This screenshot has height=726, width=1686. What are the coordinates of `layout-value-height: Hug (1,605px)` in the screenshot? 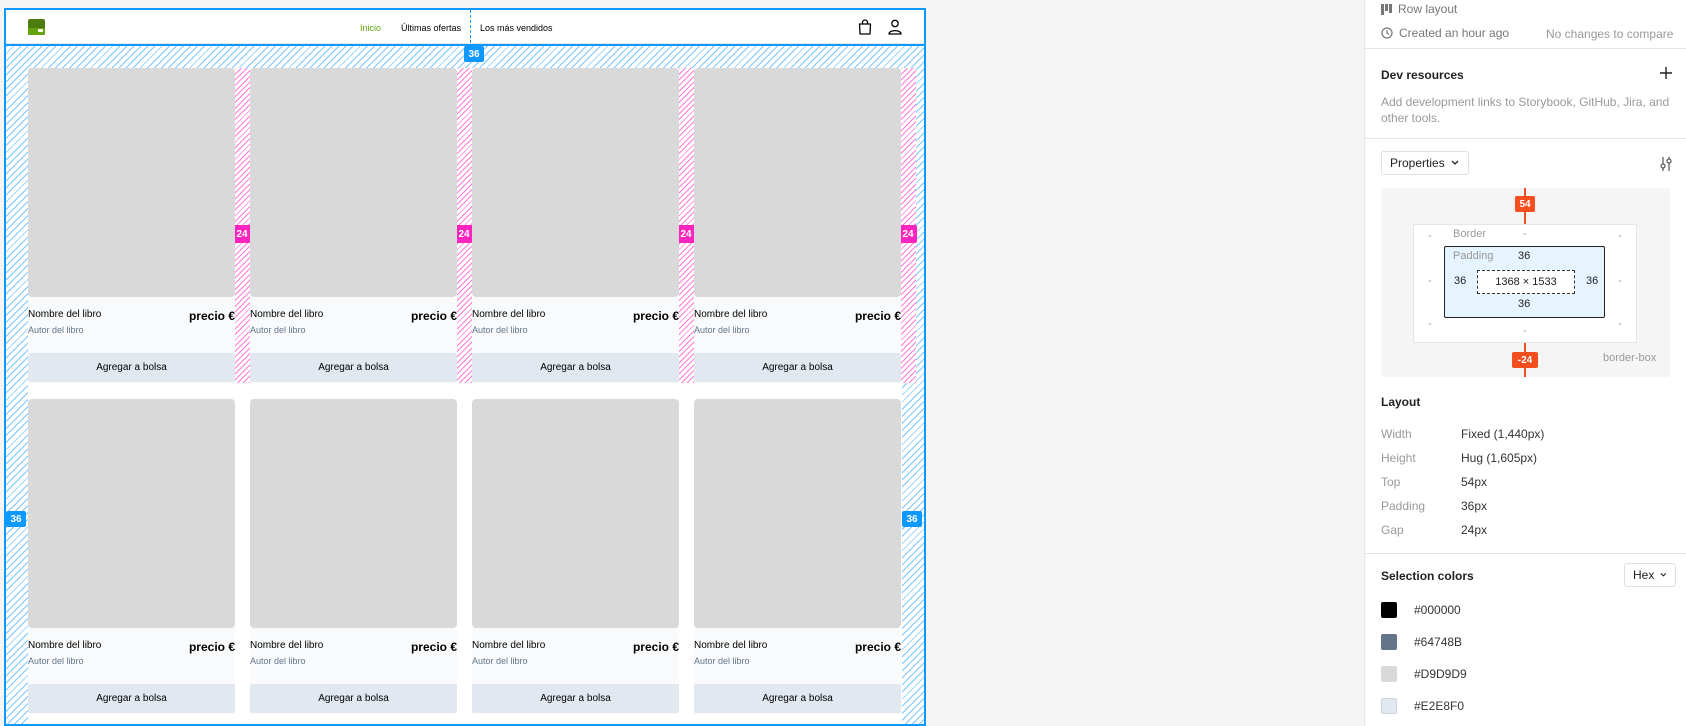 It's located at (1499, 458).